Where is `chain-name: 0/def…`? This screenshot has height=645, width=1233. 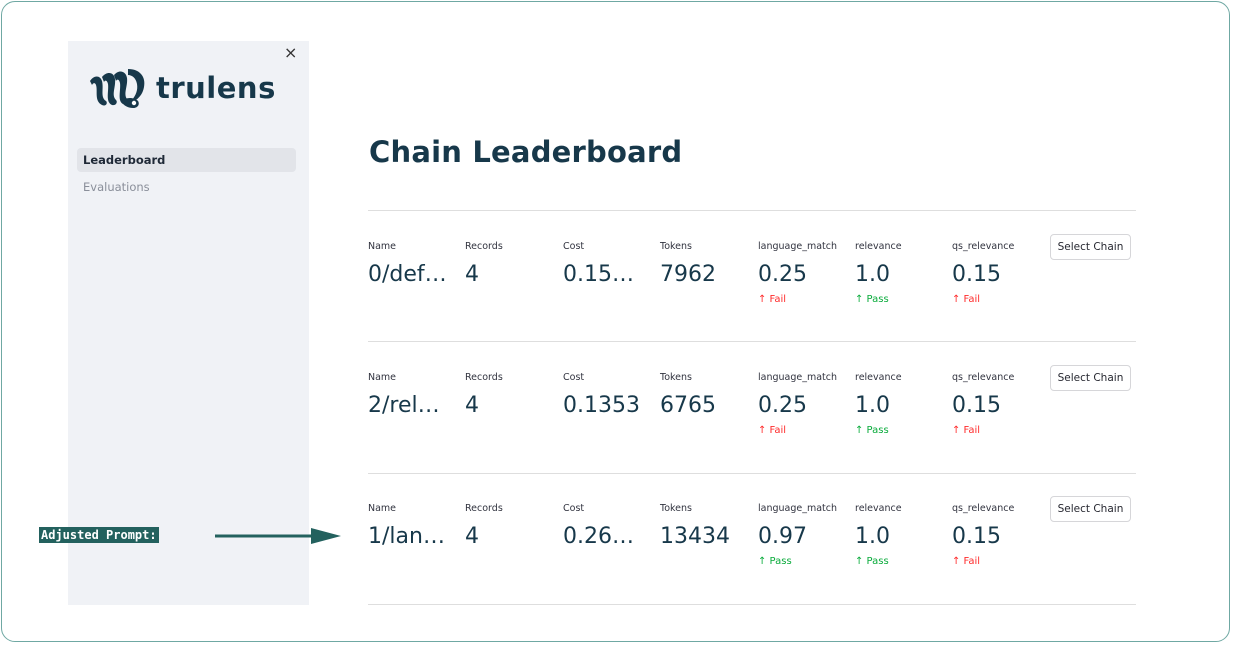
chain-name: 0/def… is located at coordinates (407, 274).